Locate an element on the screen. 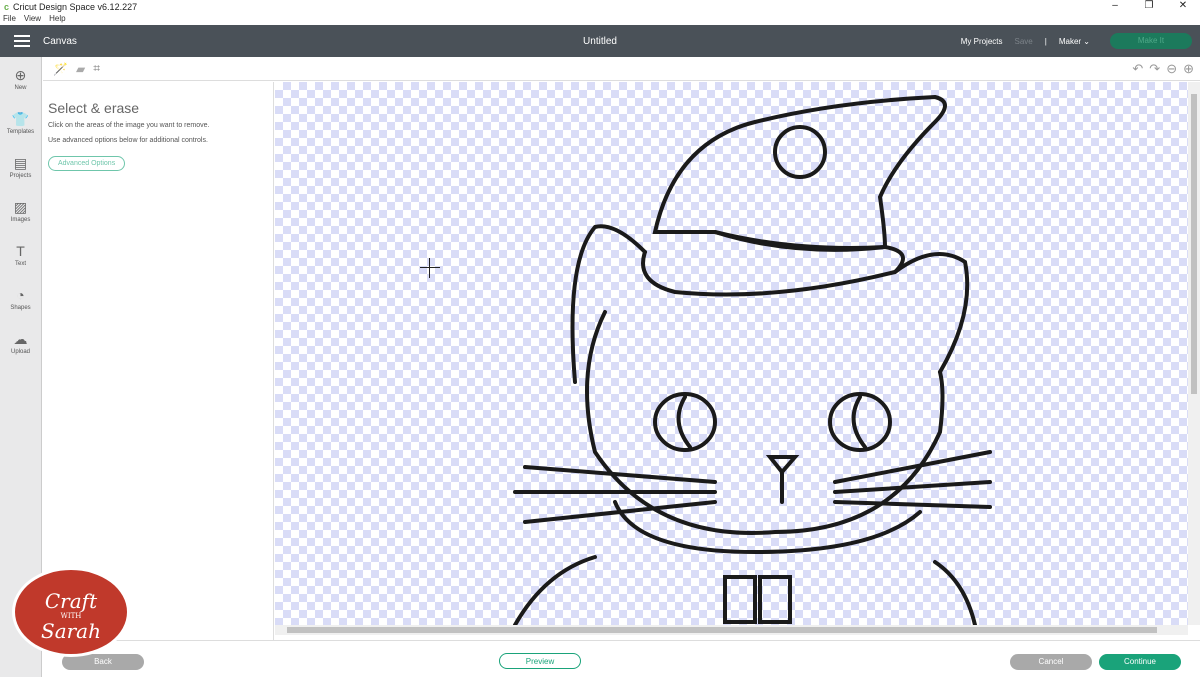  sidebar-label: Projects is located at coordinates (20, 176).